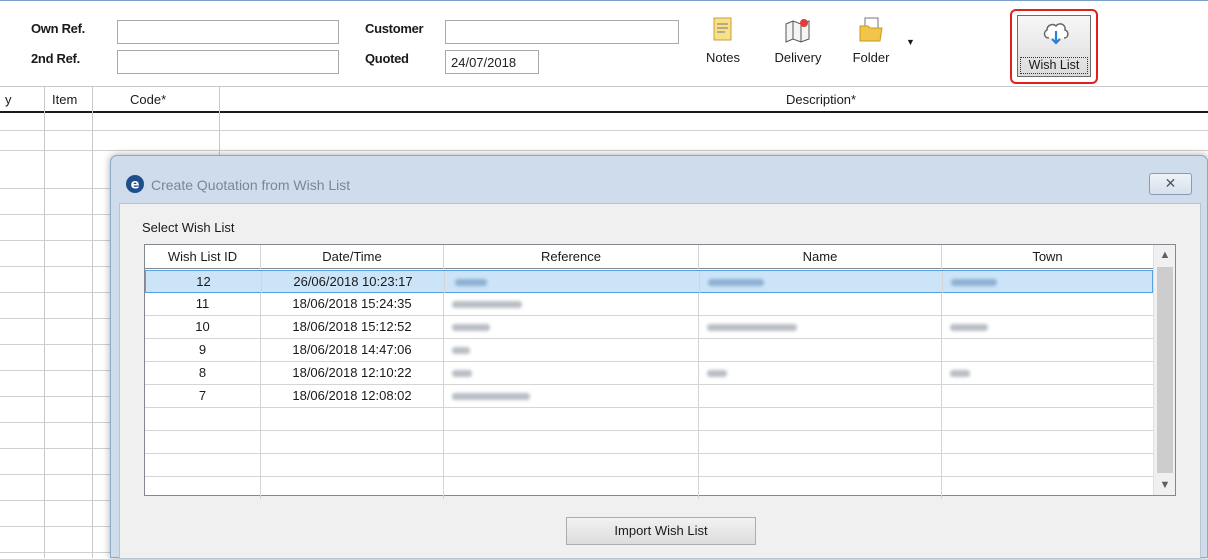 The height and width of the screenshot is (559, 1208). What do you see at coordinates (352, 327) in the screenshot?
I see `cell-datetime: 18/06/2018 15:12:52` at bounding box center [352, 327].